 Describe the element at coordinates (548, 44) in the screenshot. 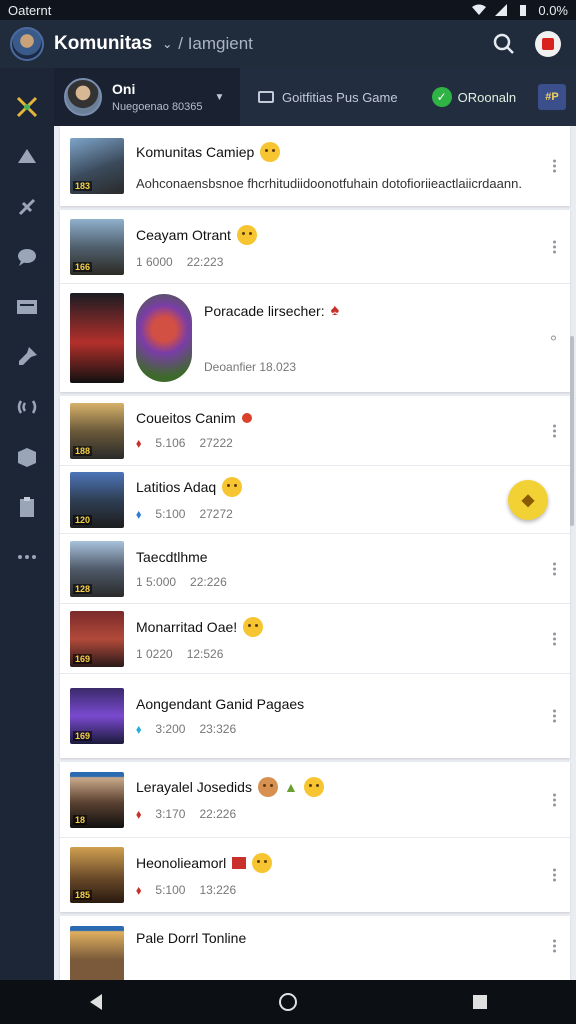

I see `notification-button` at that location.